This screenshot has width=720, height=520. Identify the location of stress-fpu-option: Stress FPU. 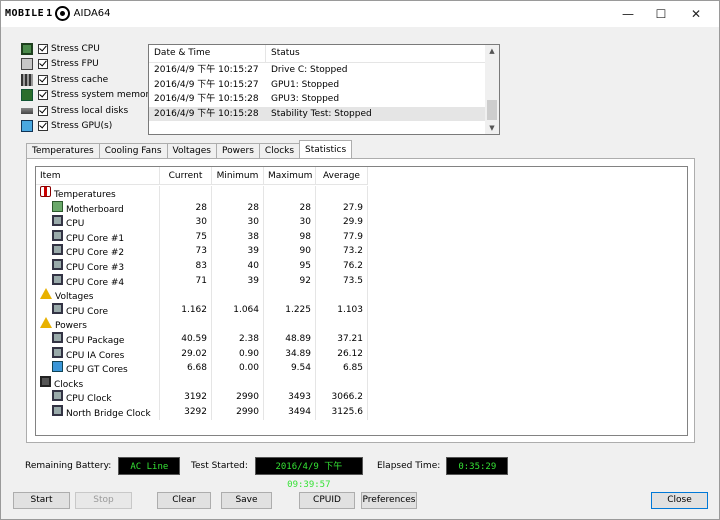
(88, 65).